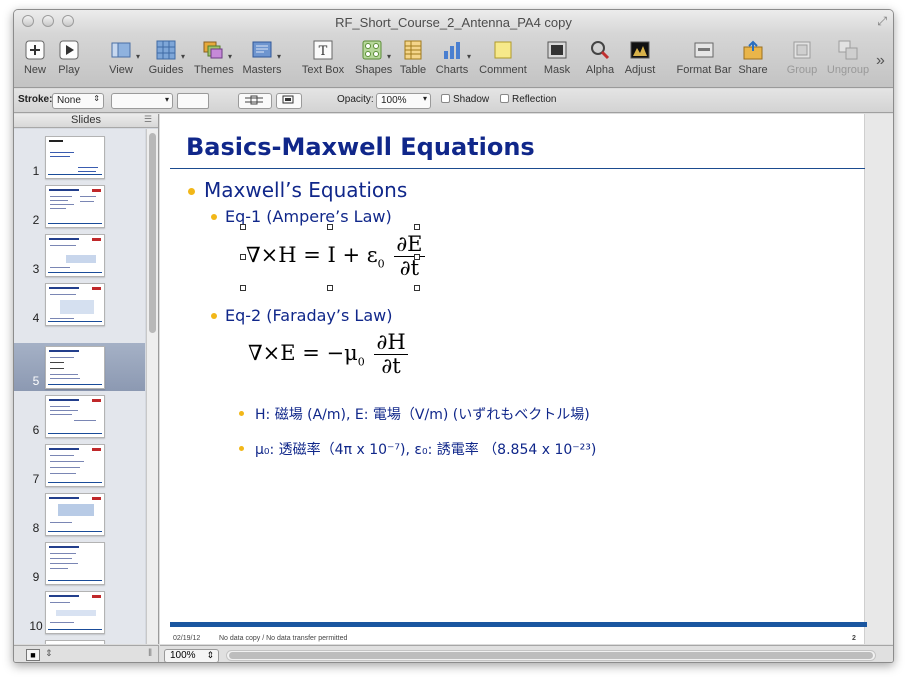 This screenshot has height=680, width=907. I want to click on stroke-color-select: ▾, so click(142, 101).